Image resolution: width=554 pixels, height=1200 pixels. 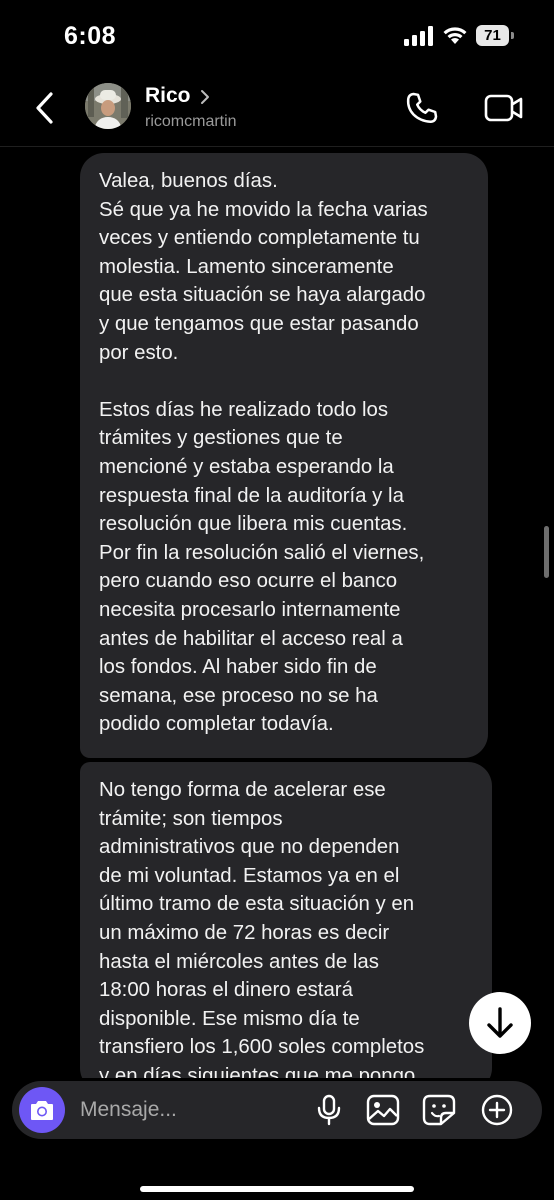 What do you see at coordinates (422, 108) in the screenshot?
I see `phone-icon` at bounding box center [422, 108].